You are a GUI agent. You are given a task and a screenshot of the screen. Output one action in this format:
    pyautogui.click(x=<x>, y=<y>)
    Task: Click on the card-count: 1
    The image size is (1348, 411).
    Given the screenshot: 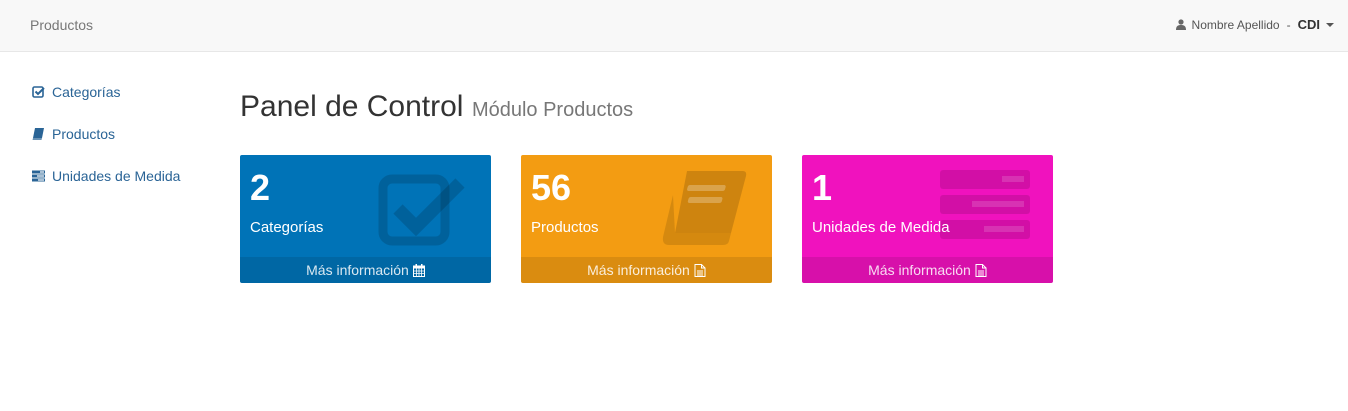 What is the action you would take?
    pyautogui.click(x=822, y=187)
    